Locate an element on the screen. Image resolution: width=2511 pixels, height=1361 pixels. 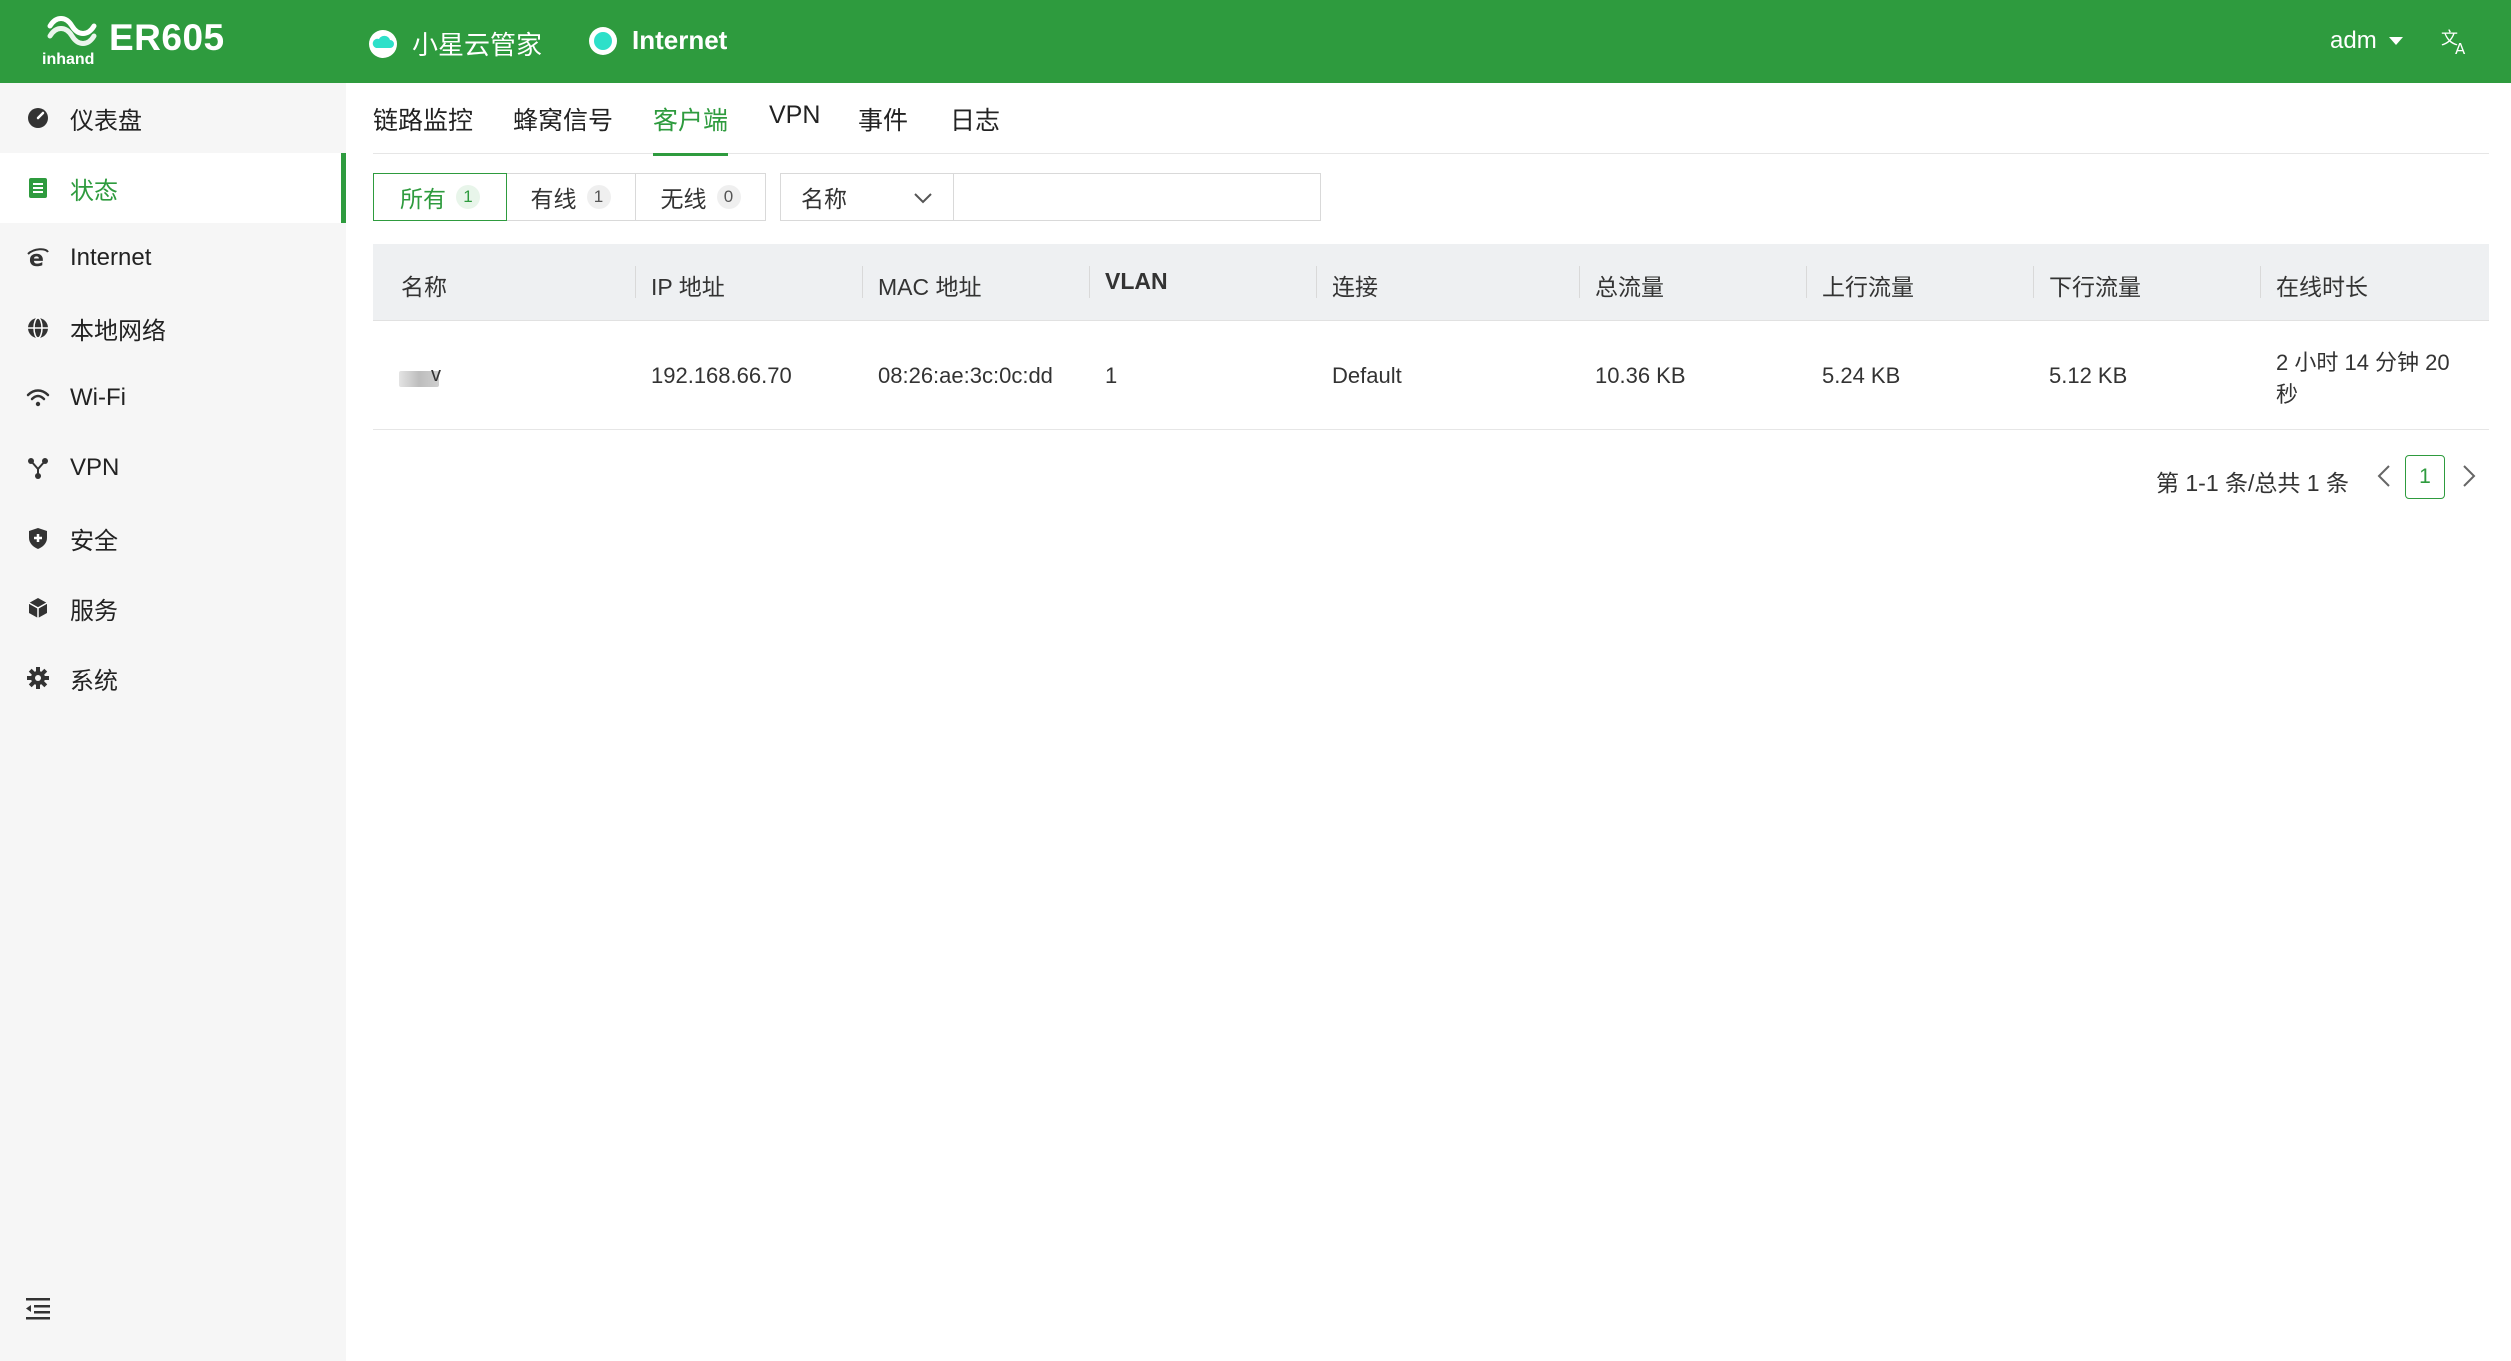
sidebar-item-label: 服务 is located at coordinates (94, 611).